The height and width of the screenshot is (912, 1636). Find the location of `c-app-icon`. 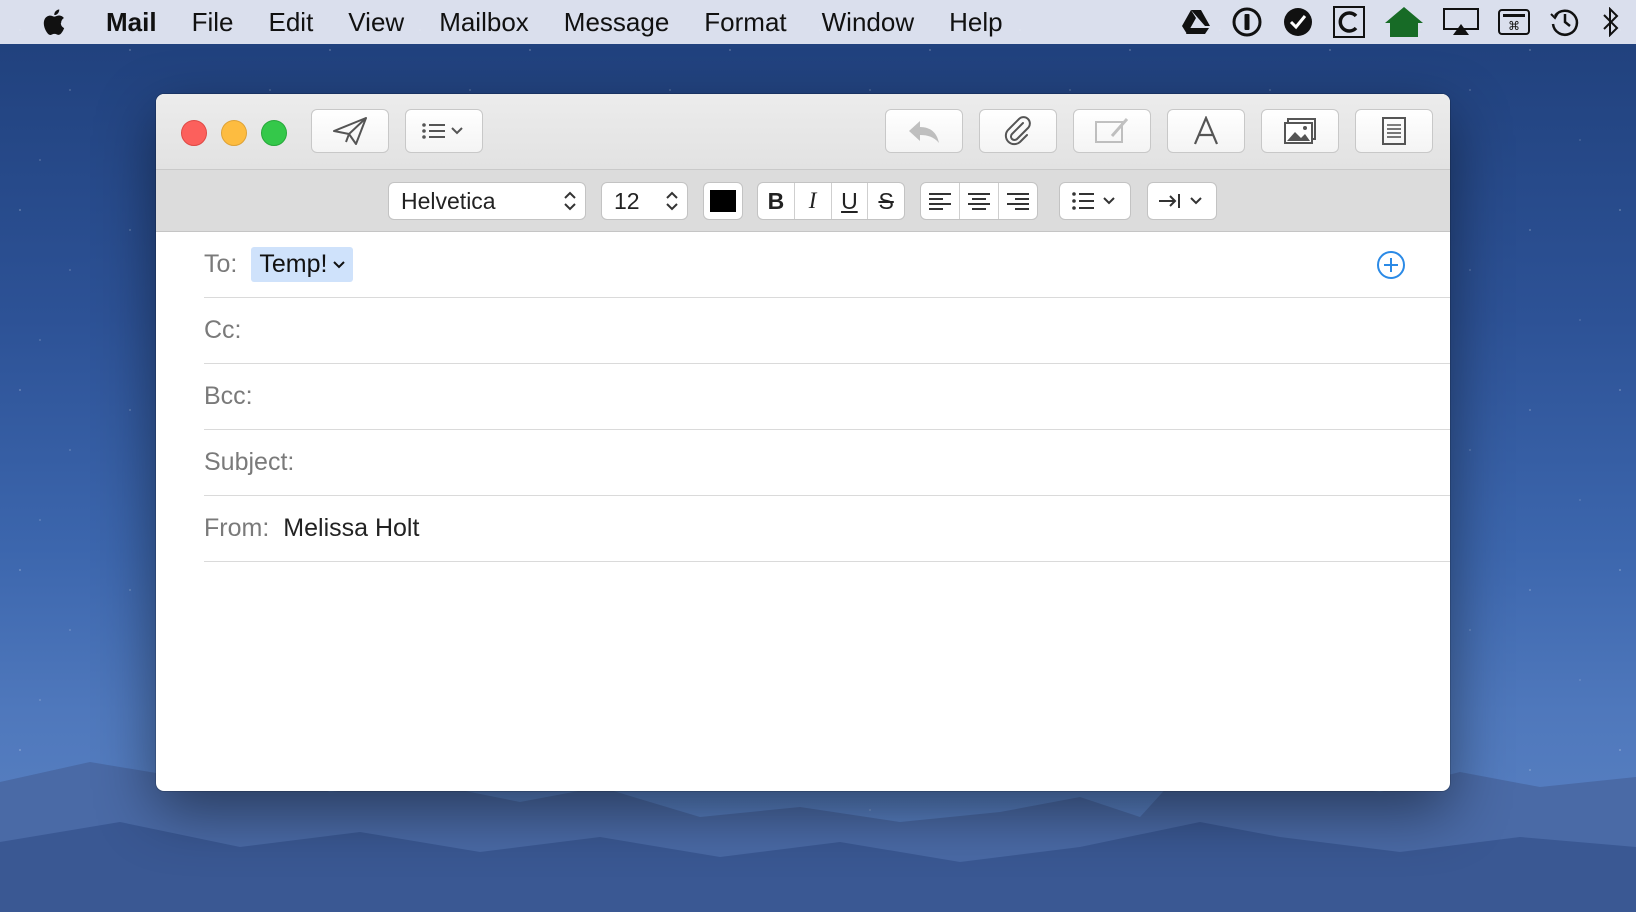

c-app-icon is located at coordinates (1349, 22).